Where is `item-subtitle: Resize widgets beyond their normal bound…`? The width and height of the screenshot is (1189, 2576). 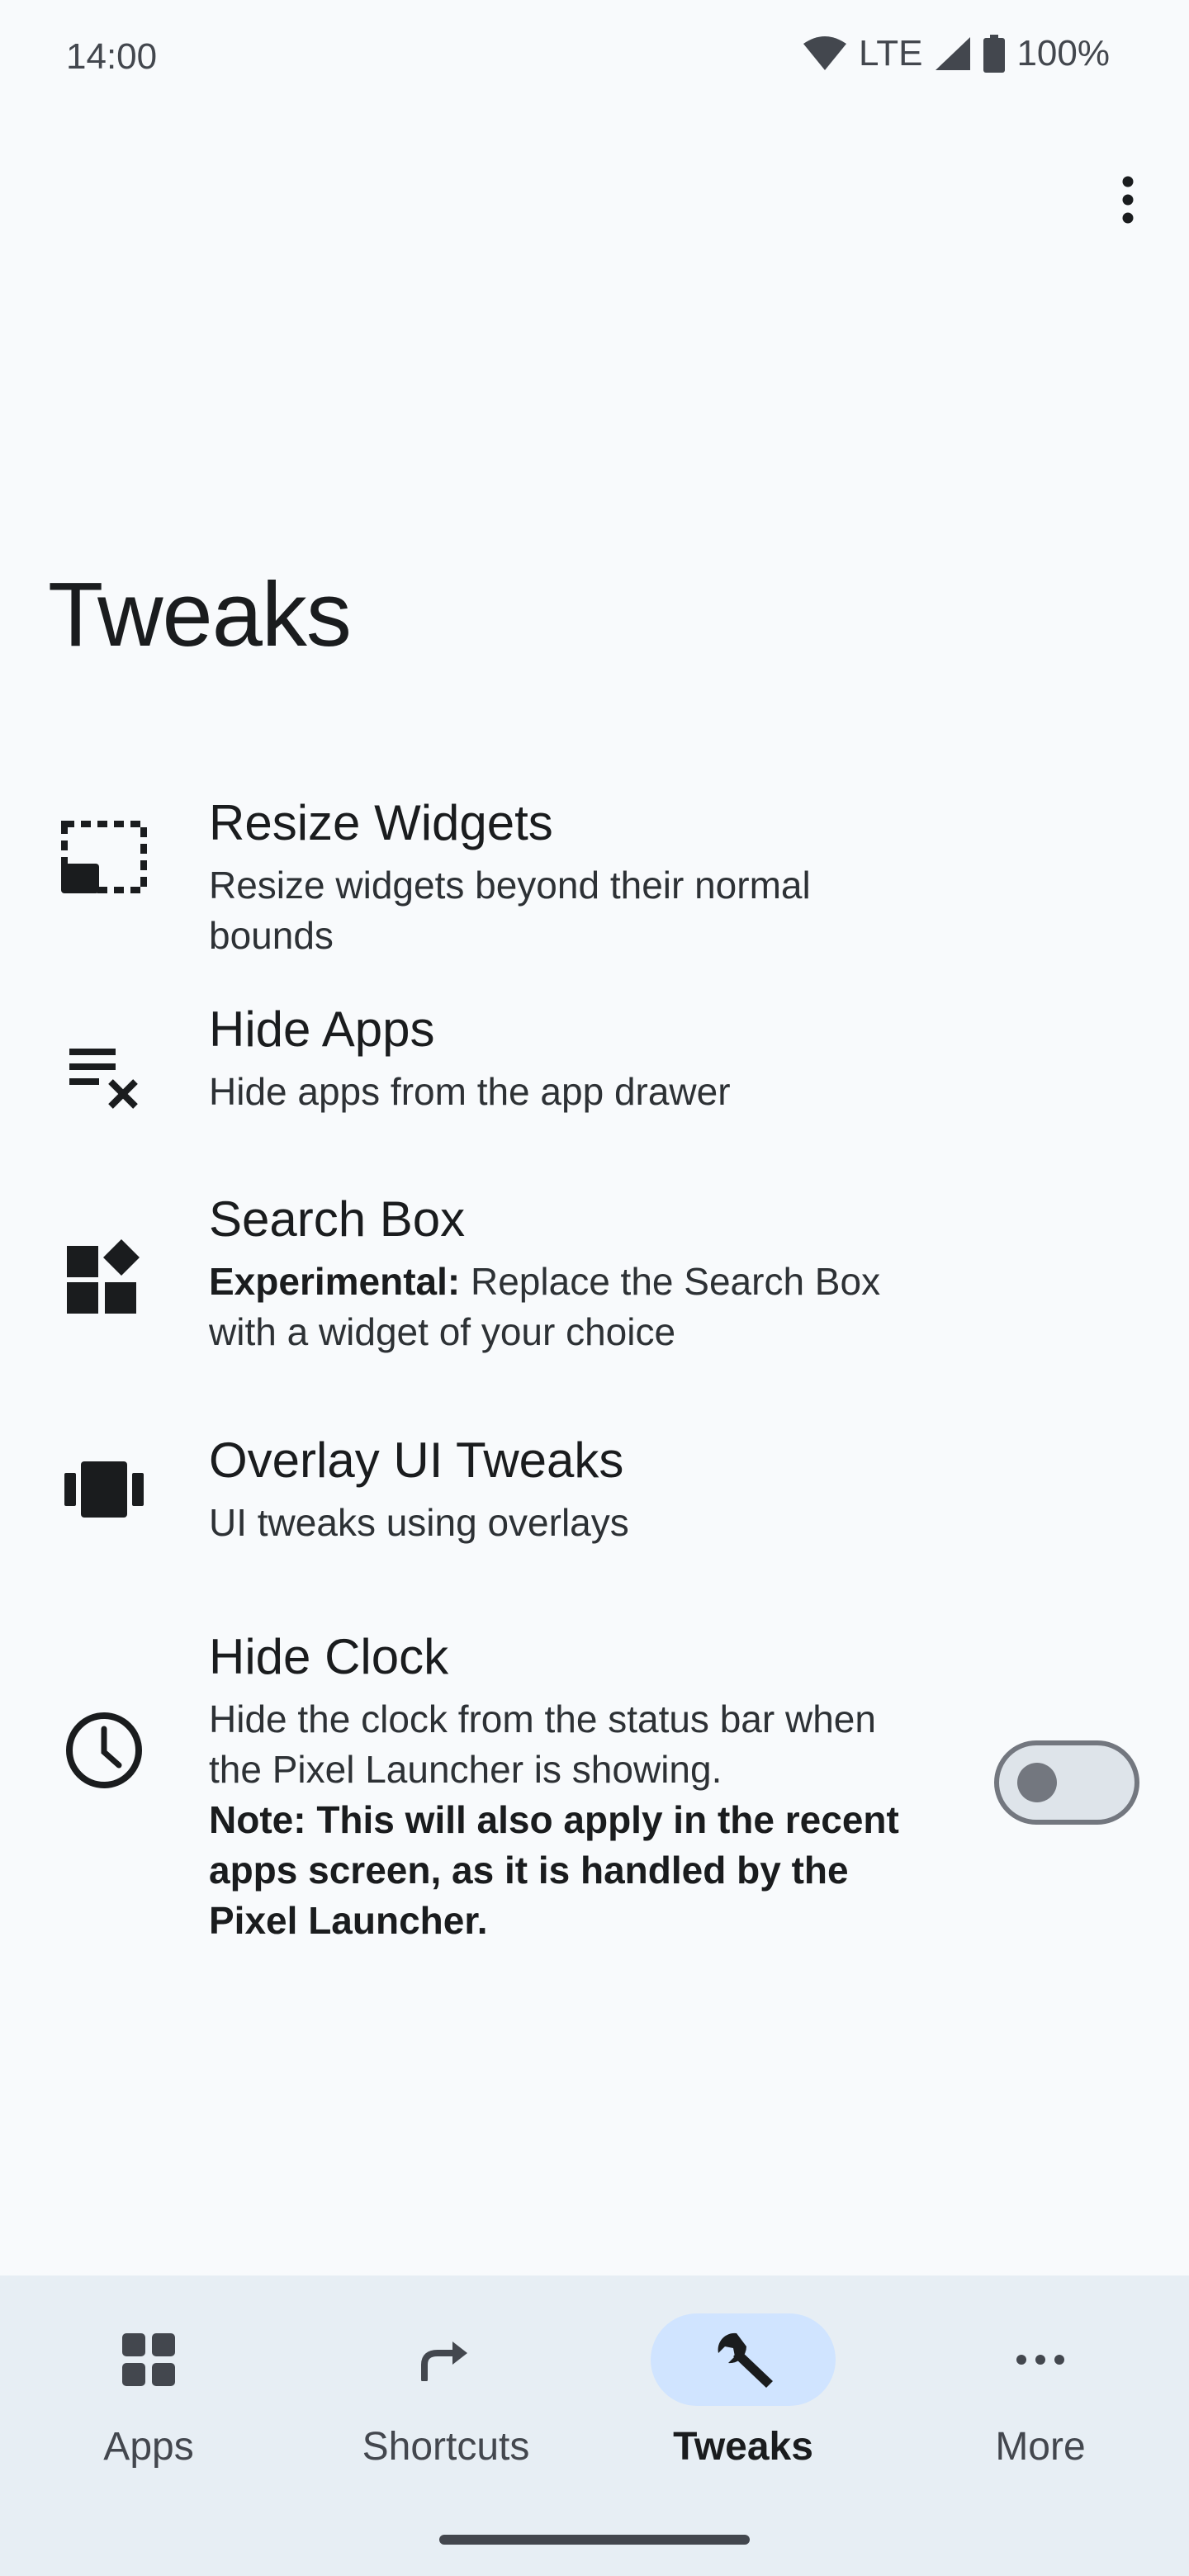
item-subtitle: Resize widgets beyond their normal bound… is located at coordinates (510, 910).